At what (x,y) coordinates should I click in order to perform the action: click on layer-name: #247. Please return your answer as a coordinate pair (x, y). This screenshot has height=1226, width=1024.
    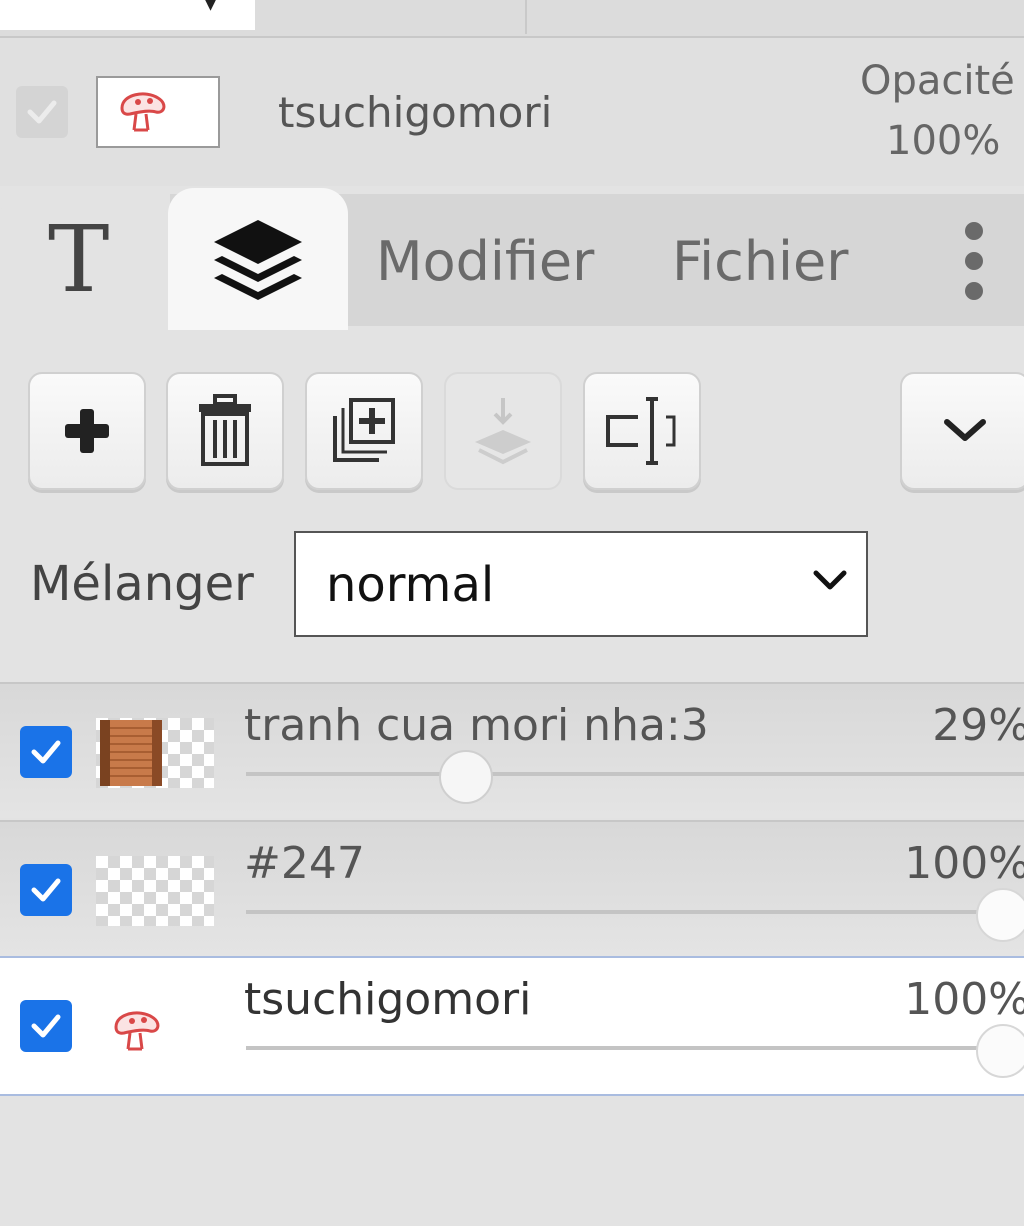
    Looking at the image, I should click on (304, 863).